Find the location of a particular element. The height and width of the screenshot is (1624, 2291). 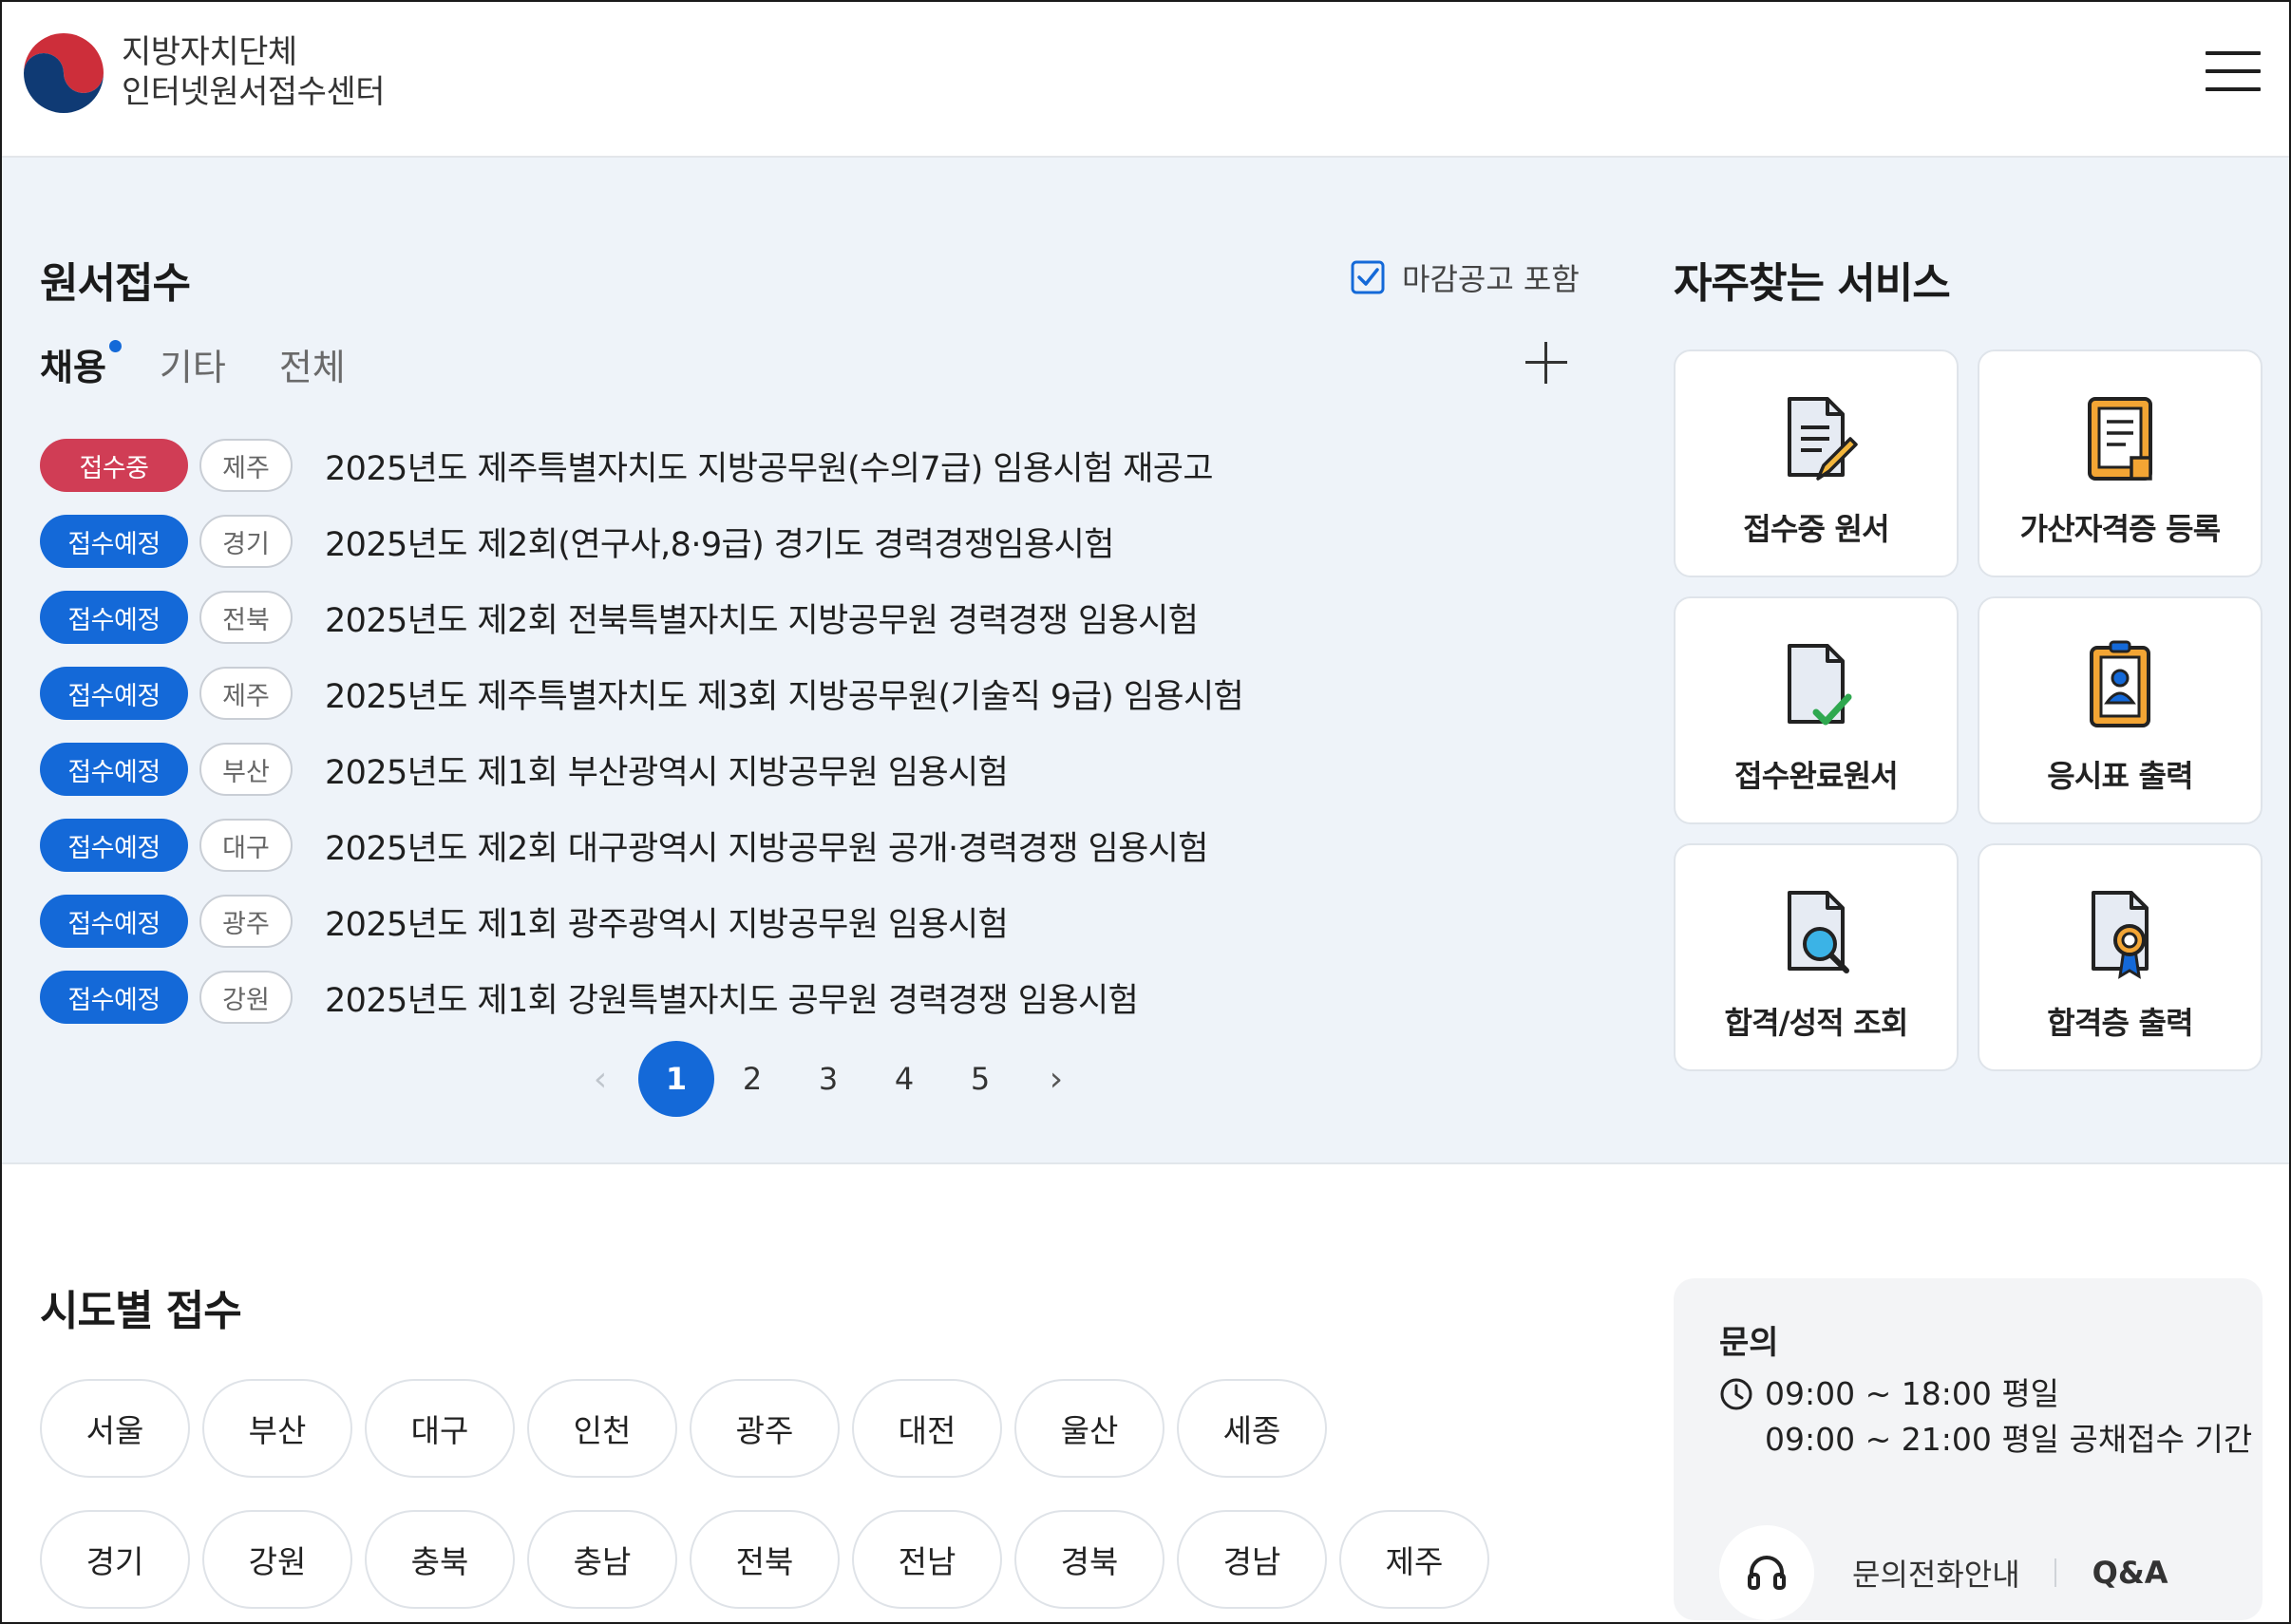

region-badge: 강원 is located at coordinates (246, 998).